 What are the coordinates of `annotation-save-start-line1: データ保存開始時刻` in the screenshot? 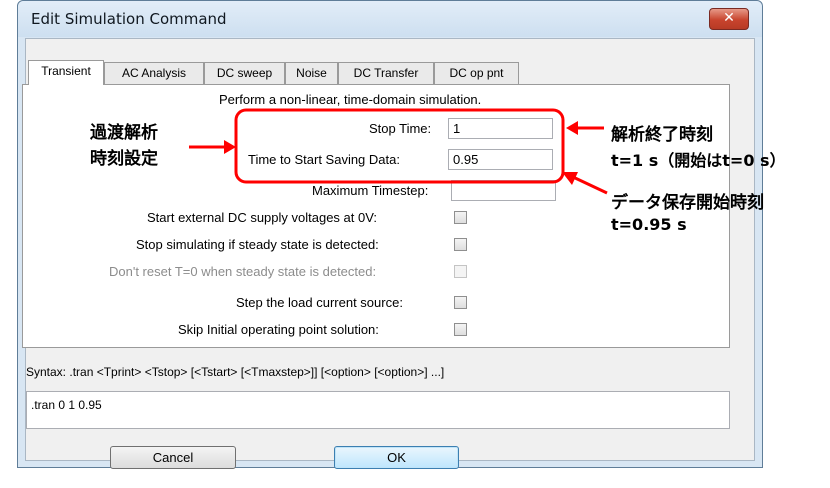 It's located at (687, 203).